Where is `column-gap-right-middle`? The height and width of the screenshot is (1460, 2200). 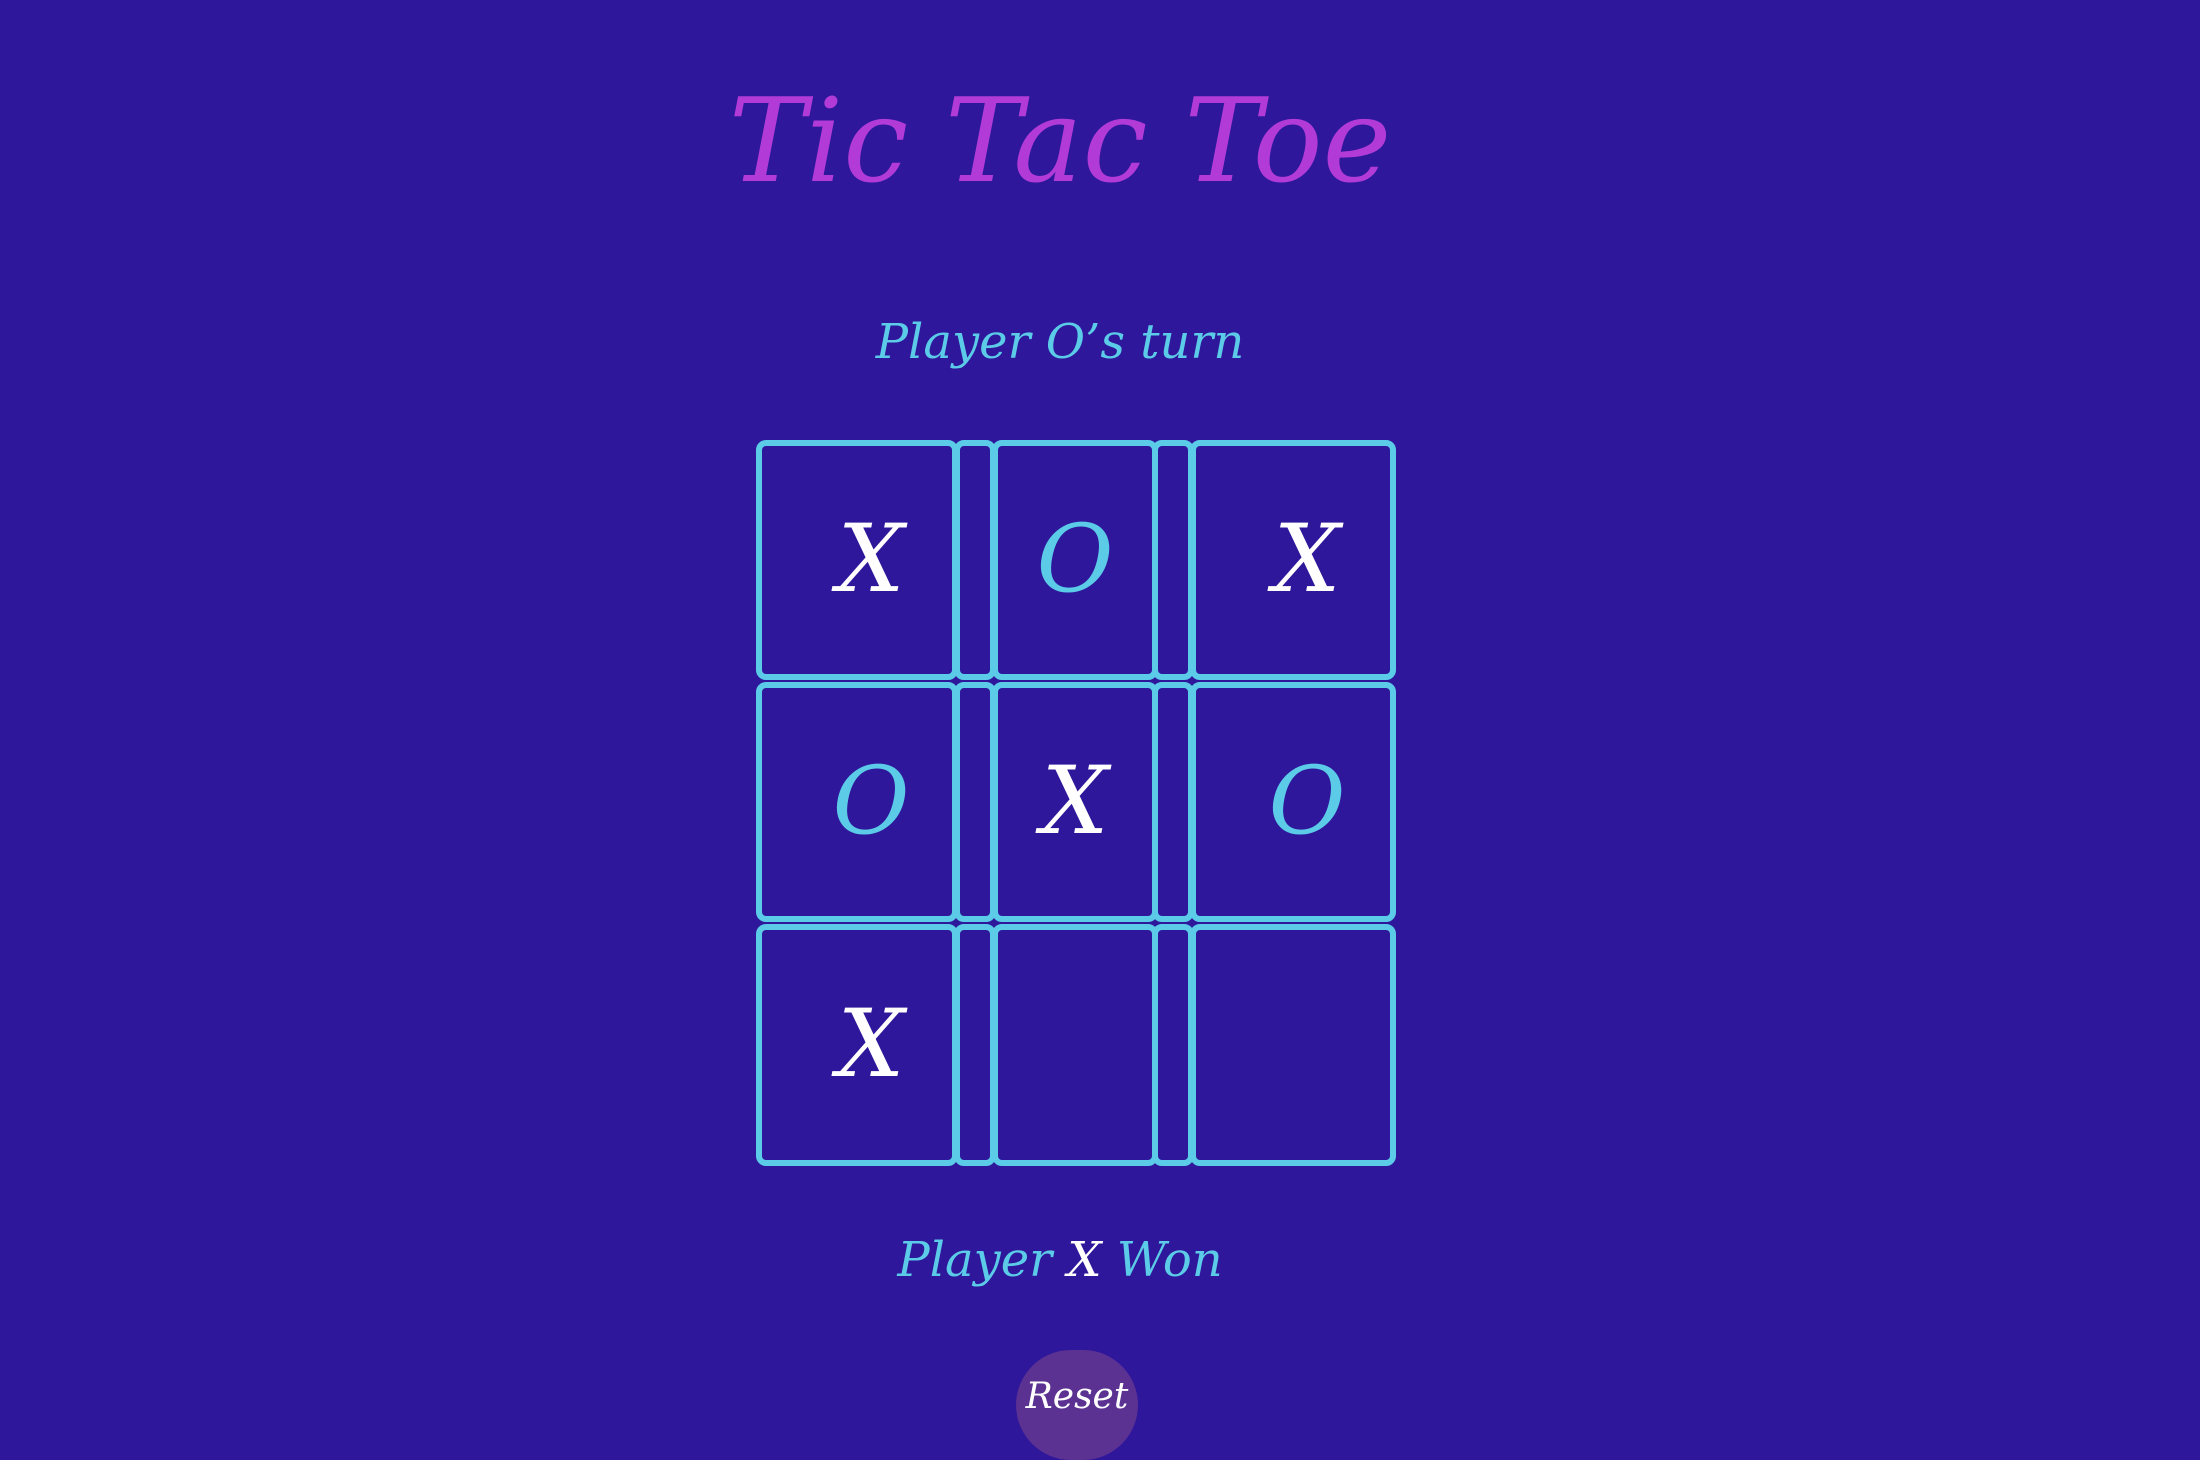 column-gap-right-middle is located at coordinates (1173, 802).